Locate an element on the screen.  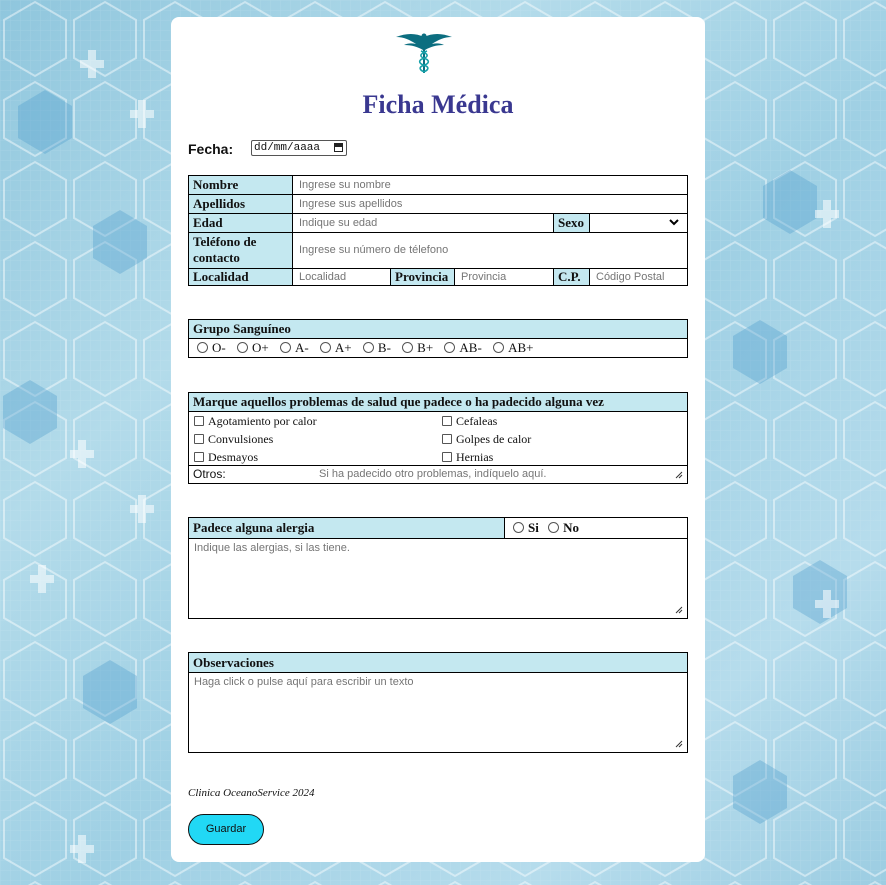
caduceus-icon is located at coordinates (424, 53).